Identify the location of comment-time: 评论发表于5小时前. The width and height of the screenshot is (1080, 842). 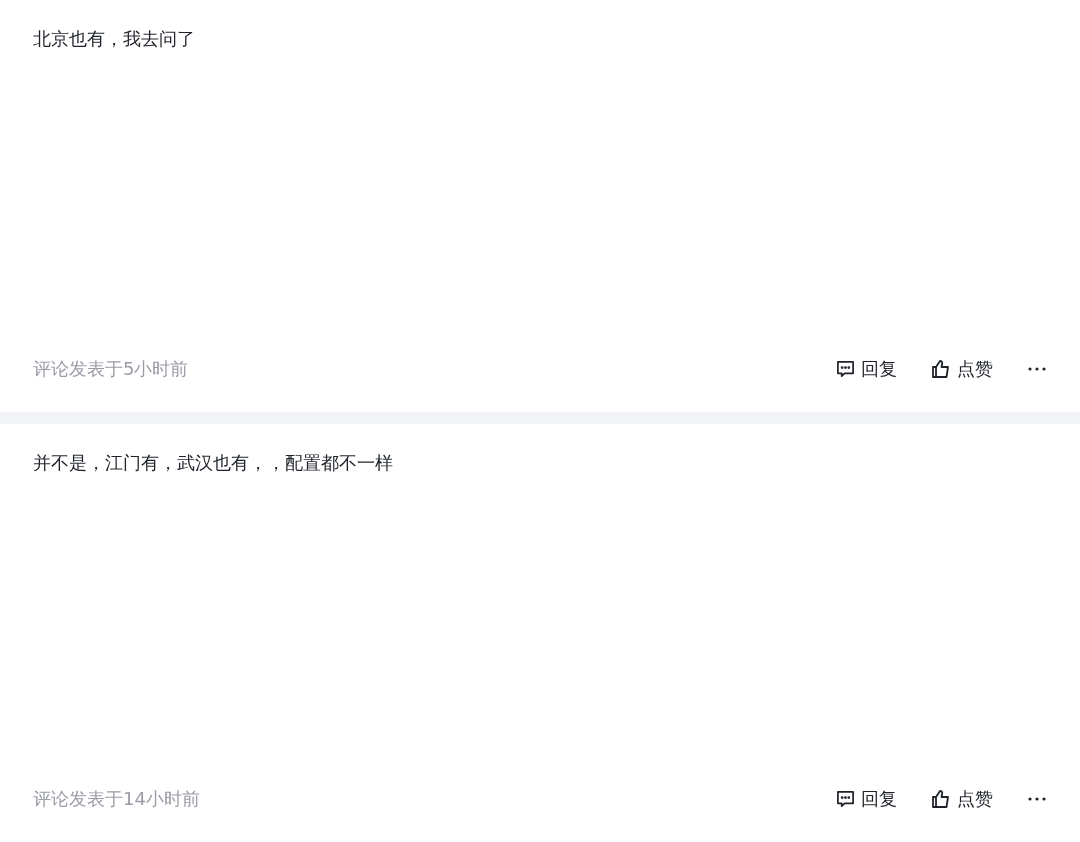
(111, 369).